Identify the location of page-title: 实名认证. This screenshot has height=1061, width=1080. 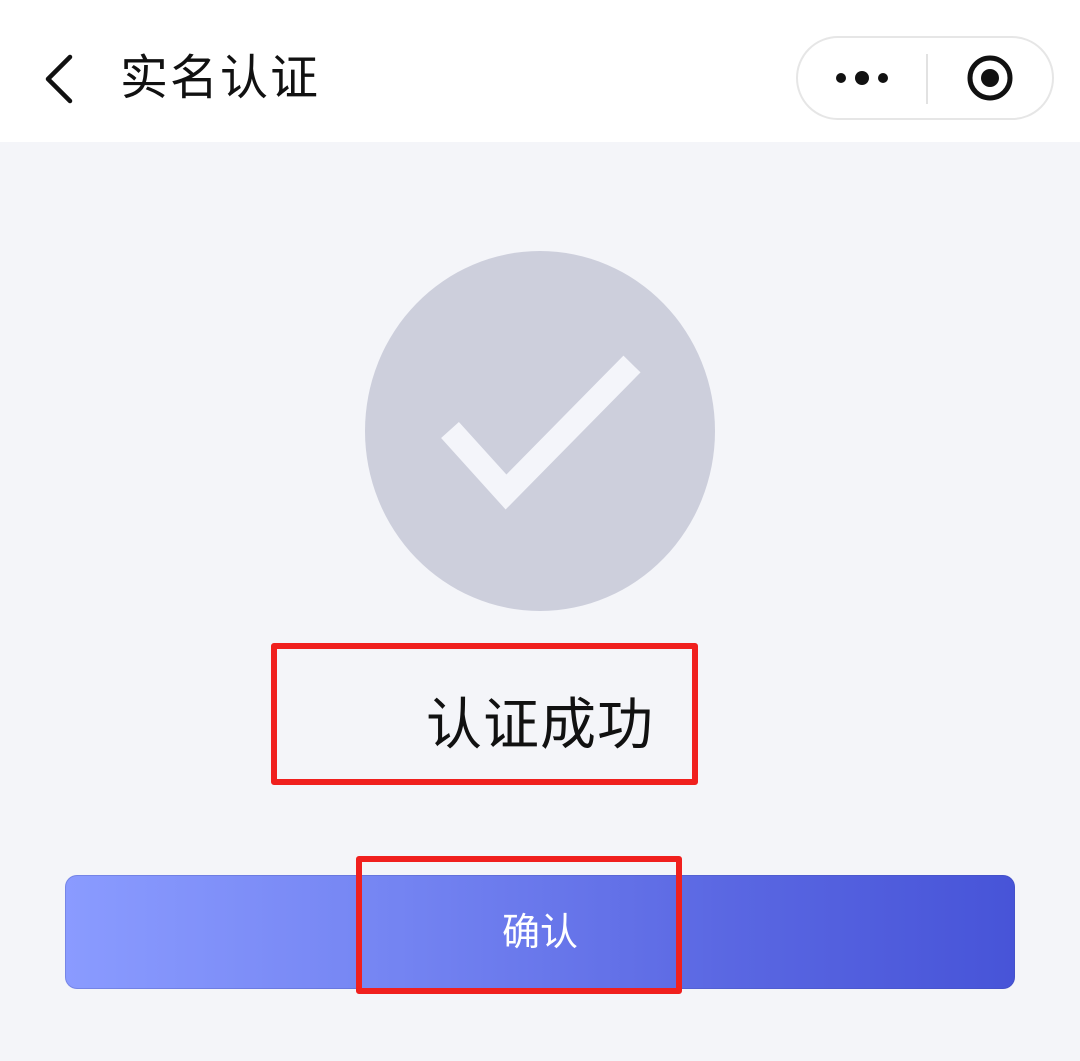
(220, 78).